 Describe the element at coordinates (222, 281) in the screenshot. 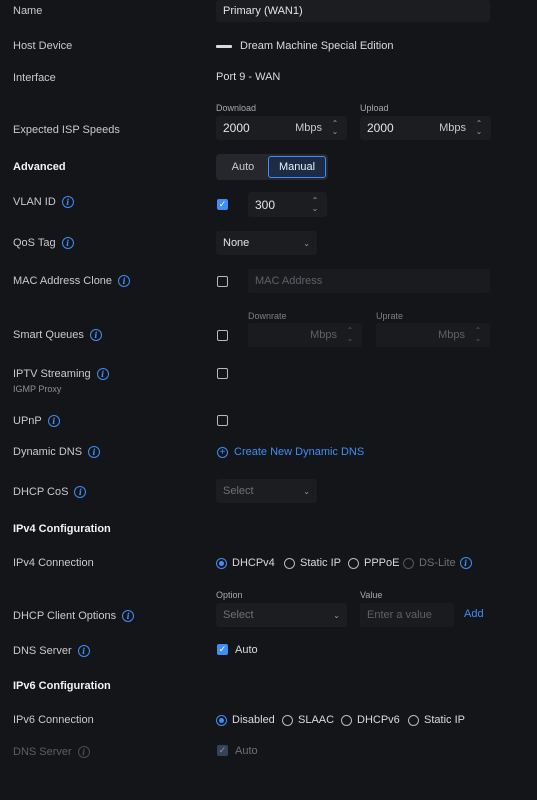

I see `mac-clone-checkbox` at that location.